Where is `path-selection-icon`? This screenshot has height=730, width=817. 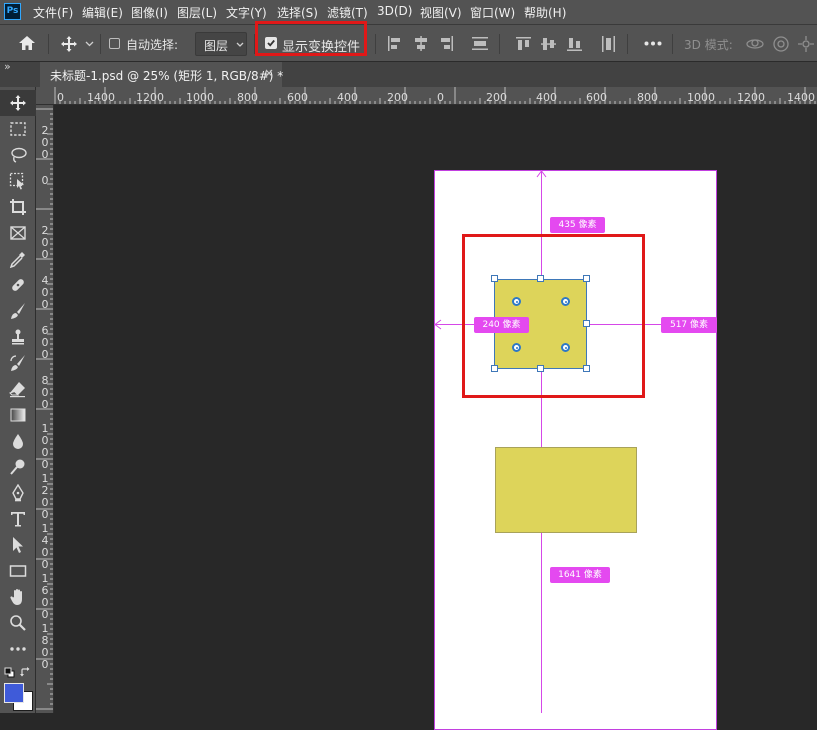 path-selection-icon is located at coordinates (18, 545).